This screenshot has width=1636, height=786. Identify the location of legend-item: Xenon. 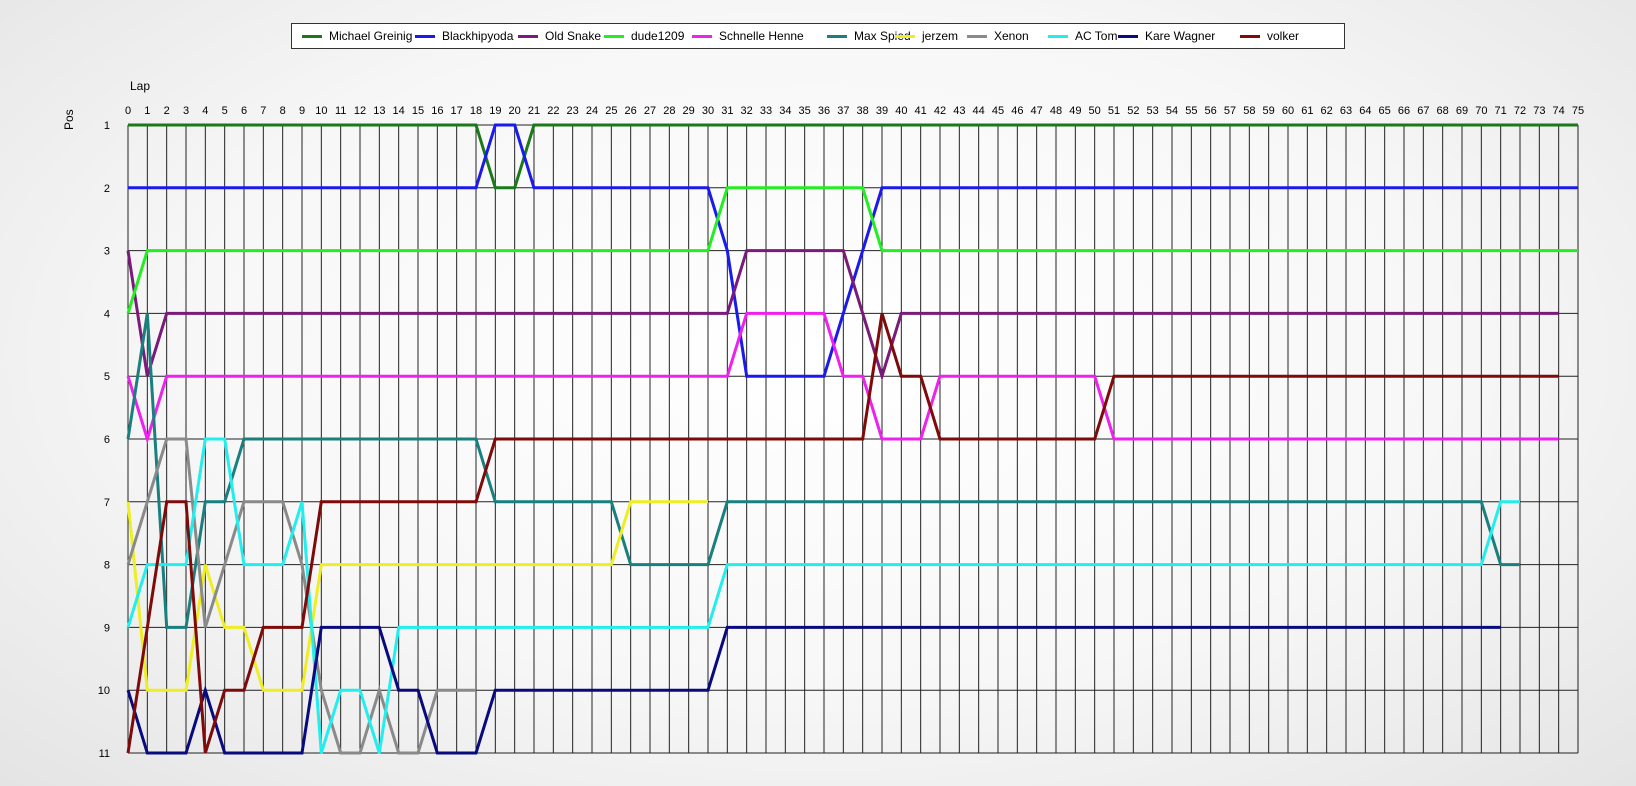
(998, 36).